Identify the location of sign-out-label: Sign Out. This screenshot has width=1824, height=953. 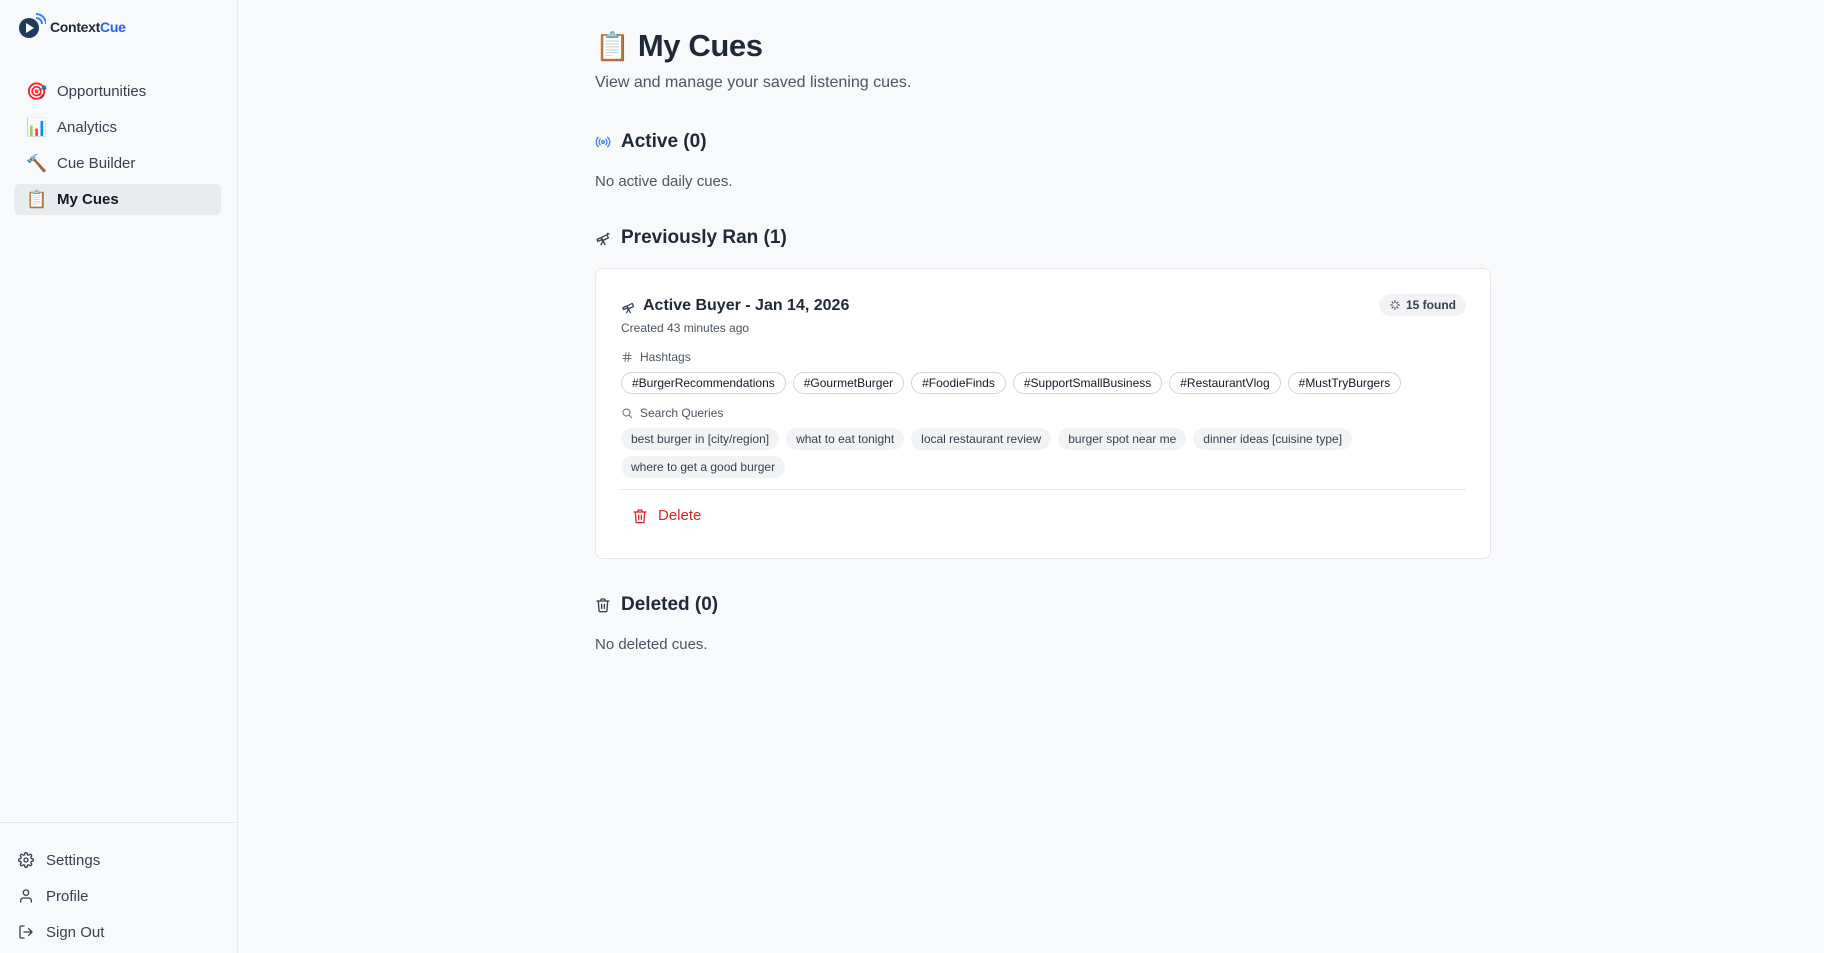
(75, 932).